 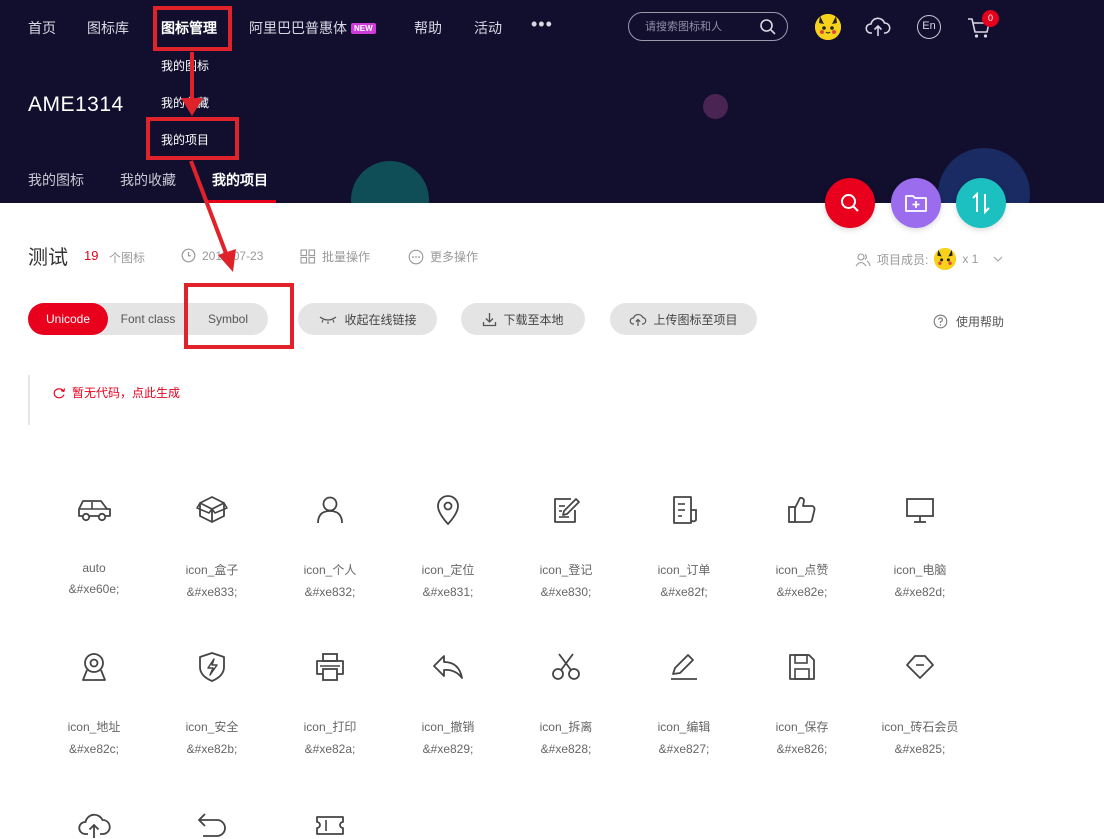 I want to click on project-date-text: 2019-07-23, so click(x=233, y=255).